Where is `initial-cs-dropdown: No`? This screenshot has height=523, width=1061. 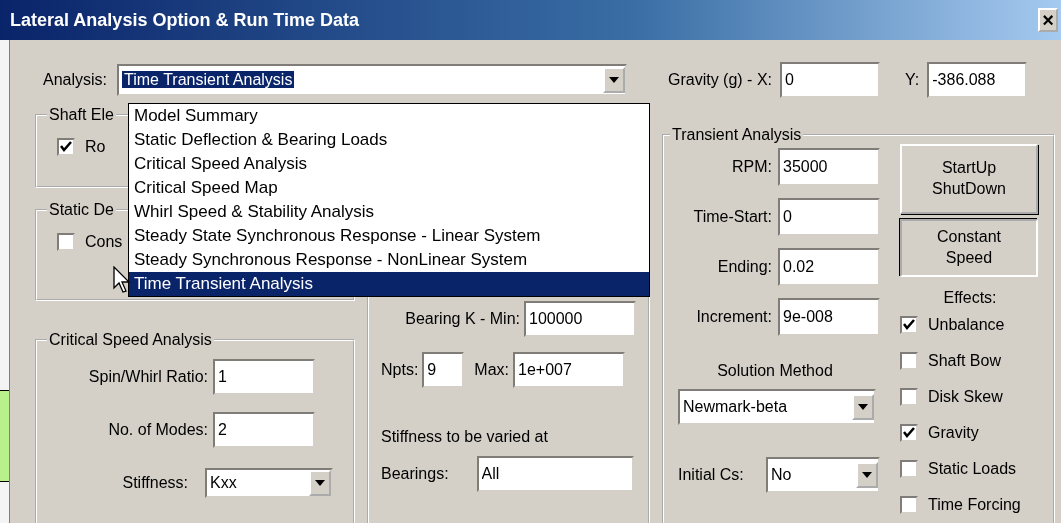
initial-cs-dropdown: No is located at coordinates (823, 475).